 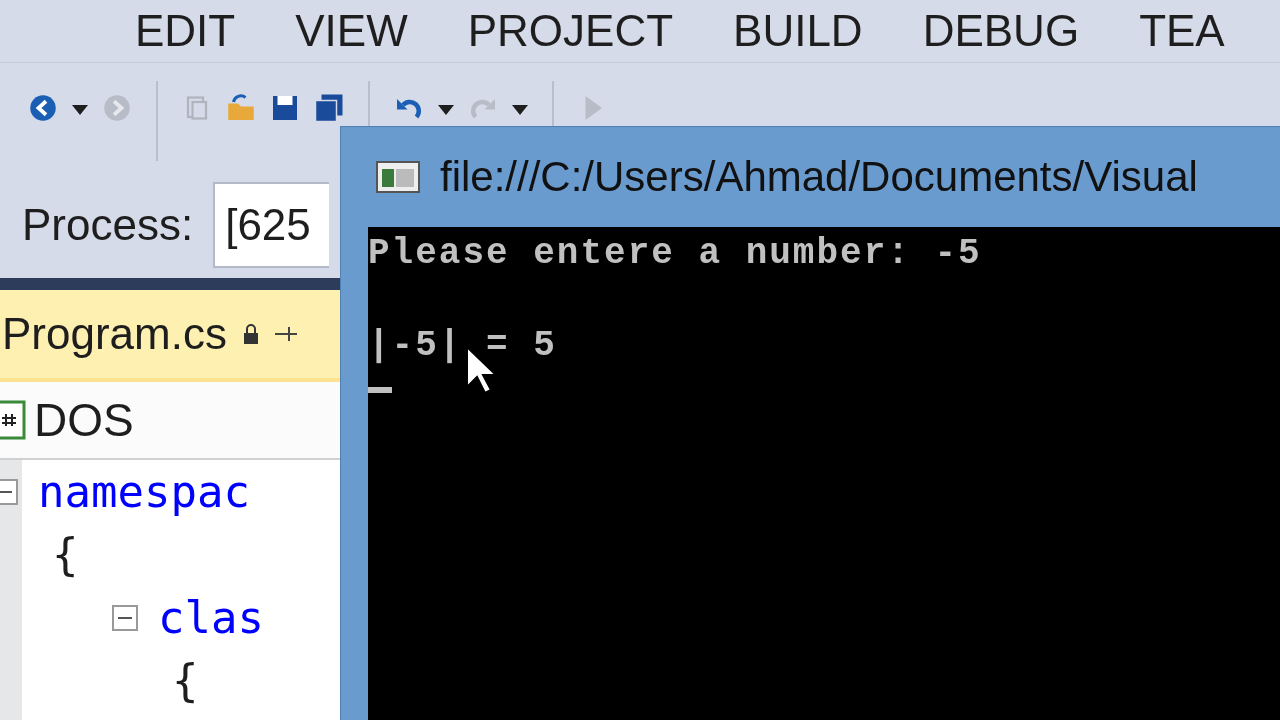 I want to click on process-label: Process:, so click(x=108, y=225).